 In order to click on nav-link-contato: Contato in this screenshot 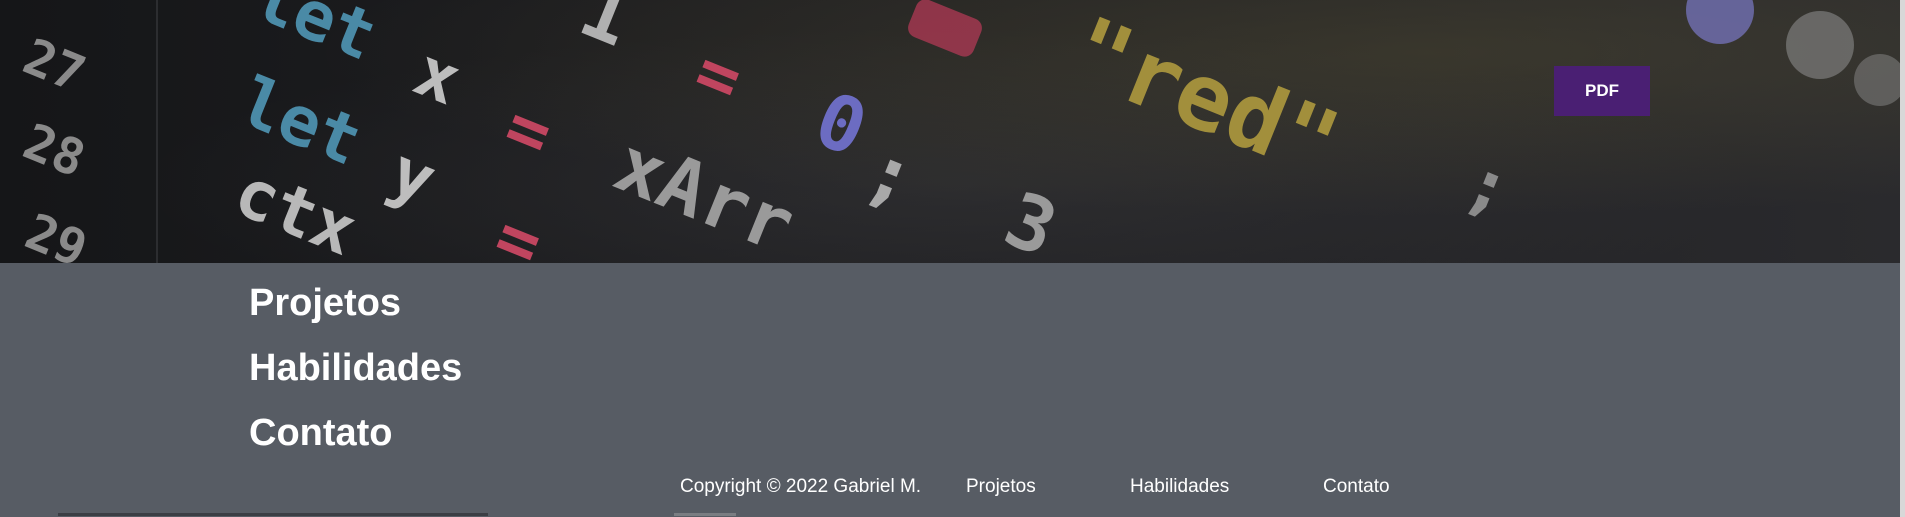, I will do `click(355, 433)`.